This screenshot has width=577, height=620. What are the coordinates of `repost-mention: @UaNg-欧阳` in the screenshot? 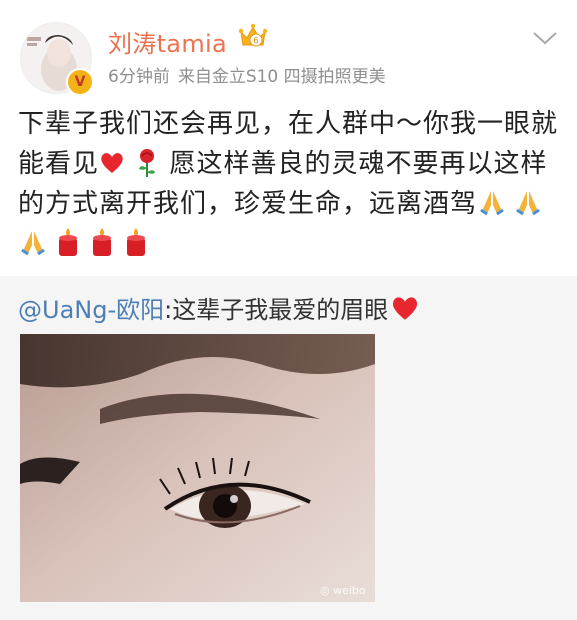 It's located at (91, 310).